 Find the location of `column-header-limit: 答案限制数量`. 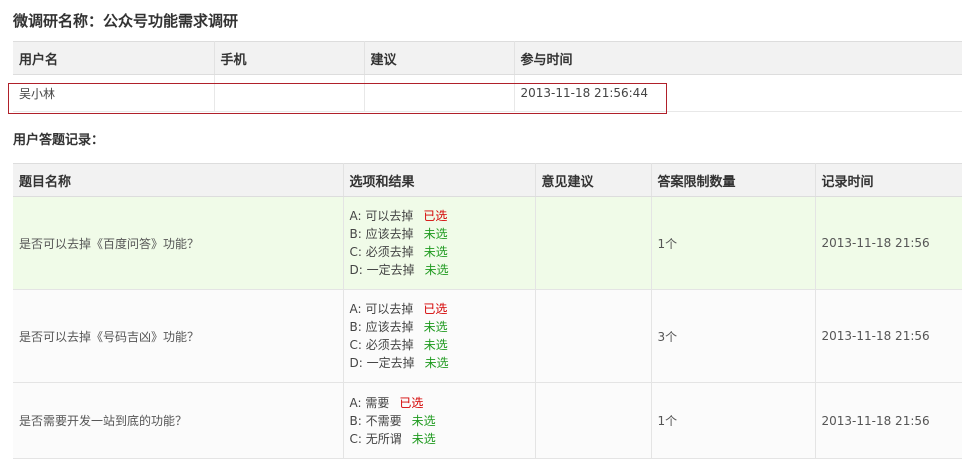

column-header-limit: 答案限制数量 is located at coordinates (733, 180).